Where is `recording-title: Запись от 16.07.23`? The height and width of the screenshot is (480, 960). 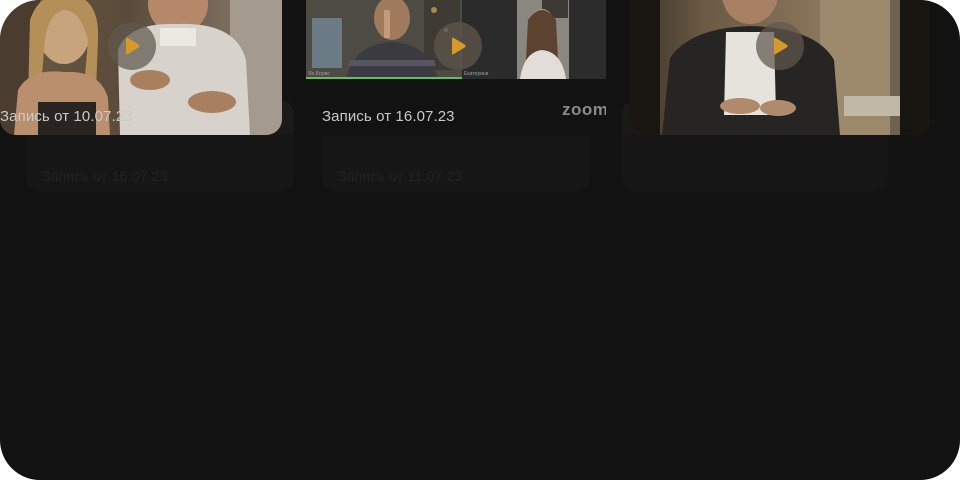
recording-title: Запись от 16.07.23 is located at coordinates (388, 116).